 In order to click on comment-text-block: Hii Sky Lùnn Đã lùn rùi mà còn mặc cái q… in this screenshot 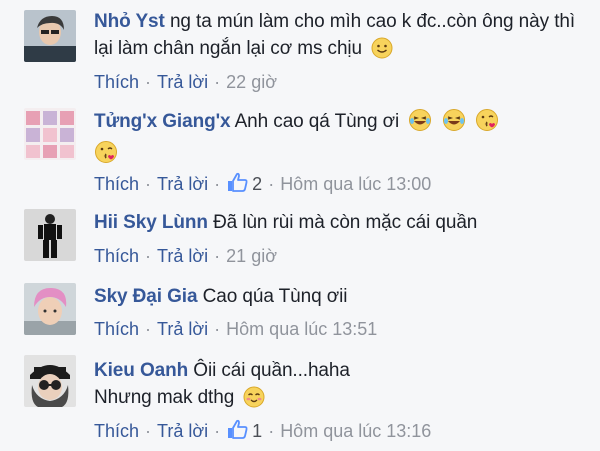, I will do `click(340, 222)`.